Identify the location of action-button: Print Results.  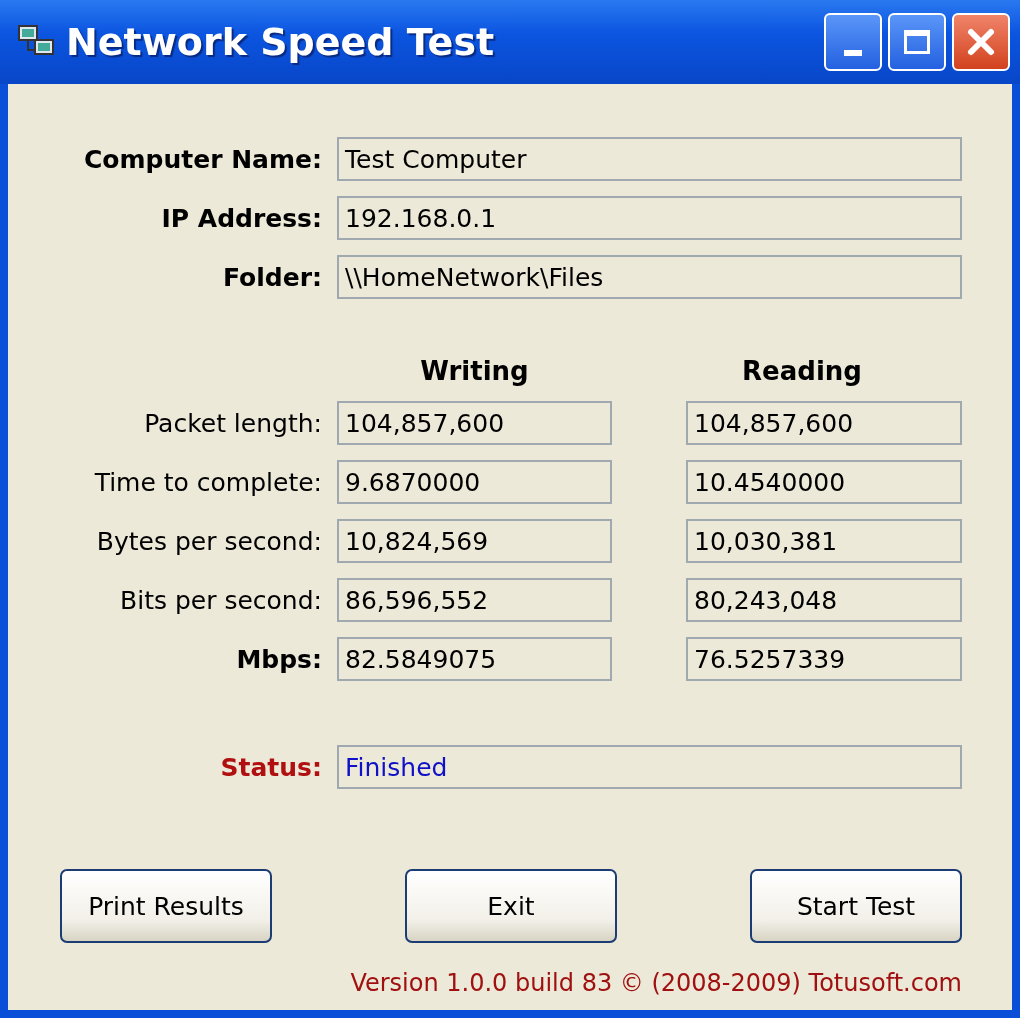
(166, 906).